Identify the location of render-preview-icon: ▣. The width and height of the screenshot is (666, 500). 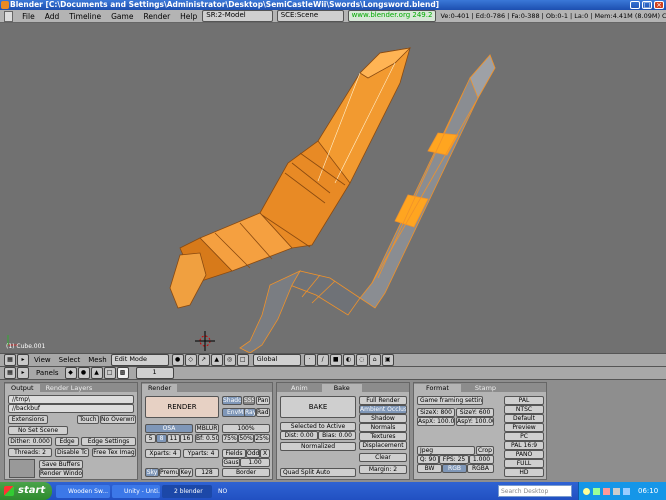
(387, 360).